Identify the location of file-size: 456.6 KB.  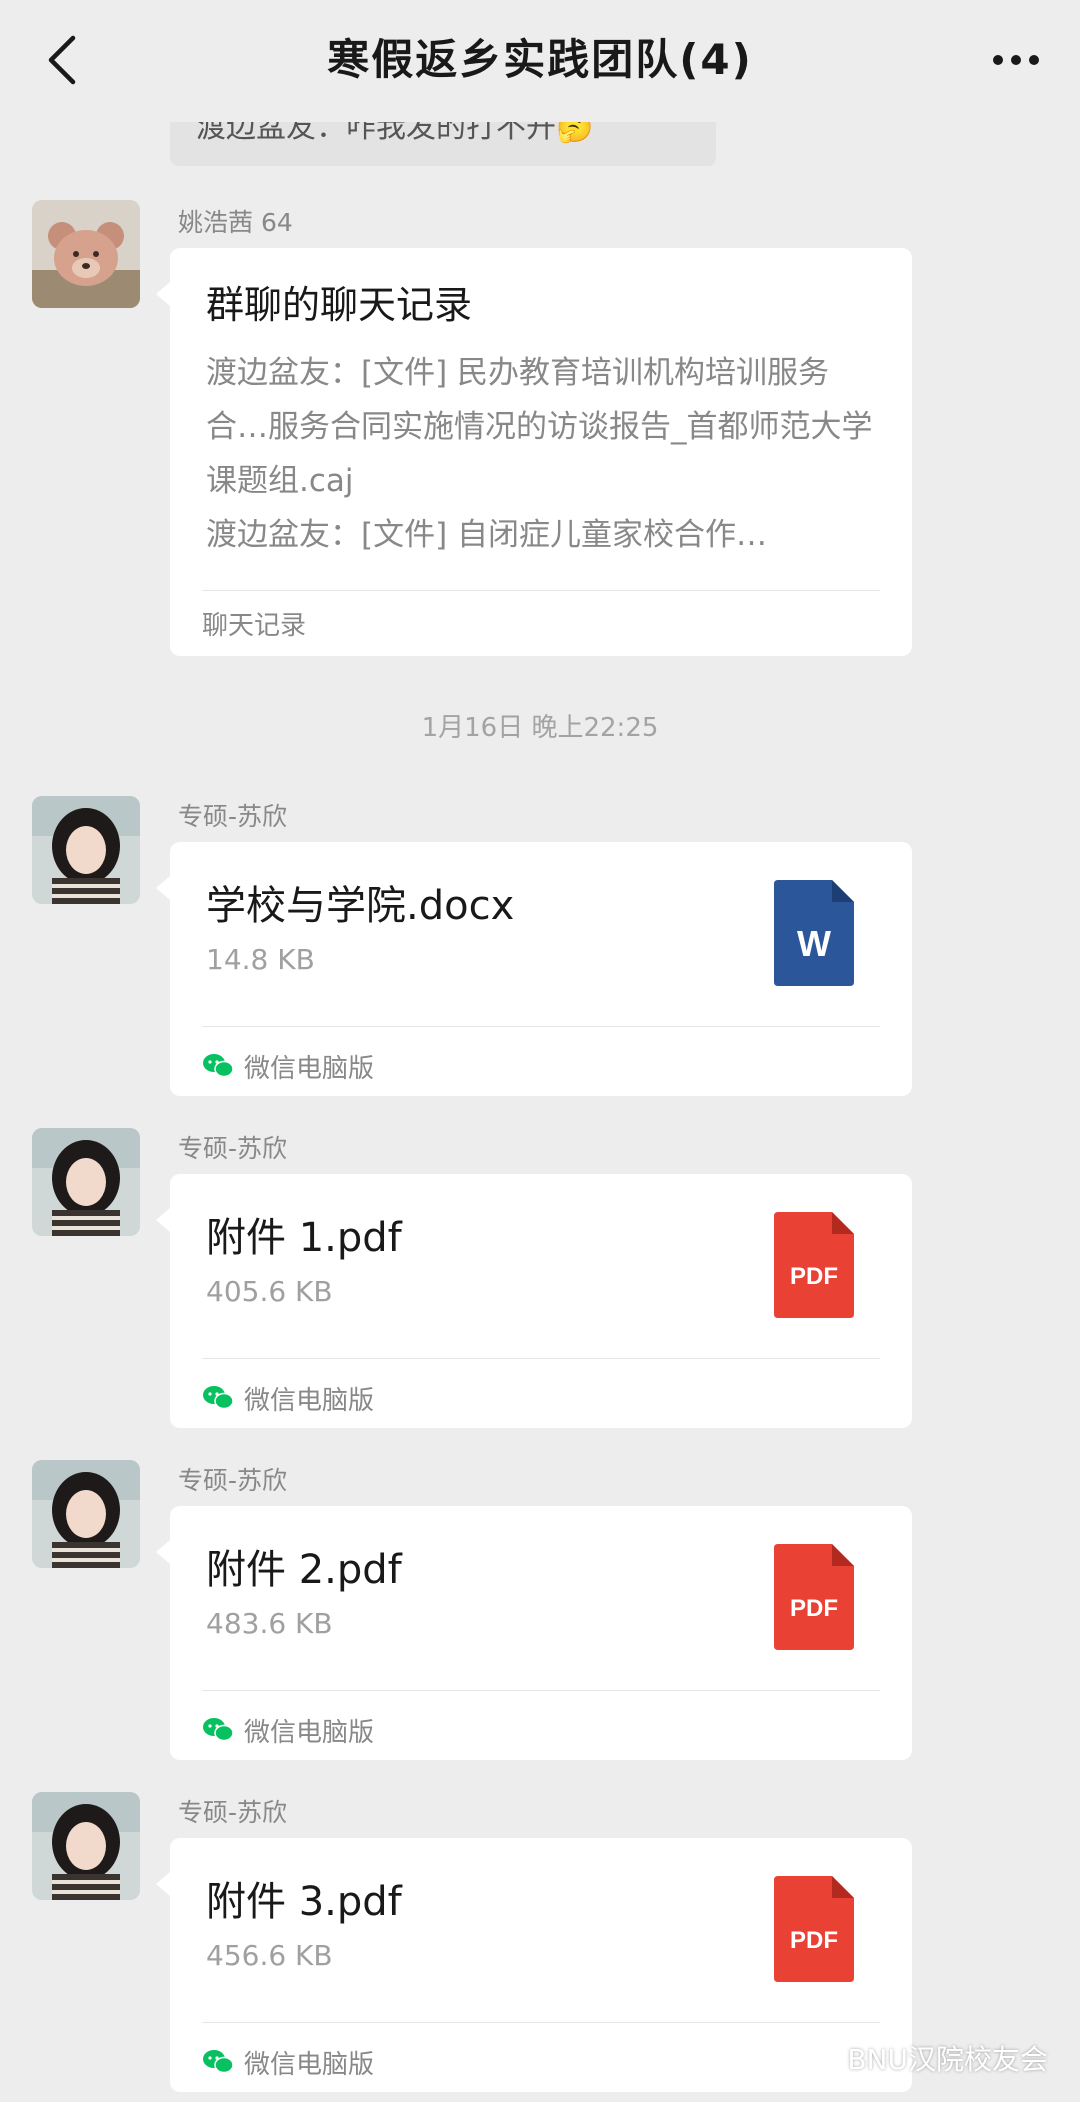
(269, 1955).